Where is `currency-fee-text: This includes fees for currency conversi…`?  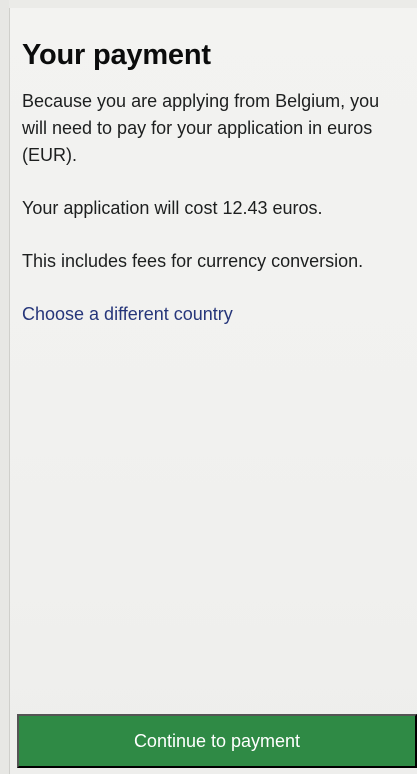 currency-fee-text: This includes fees for currency conversi… is located at coordinates (193, 261).